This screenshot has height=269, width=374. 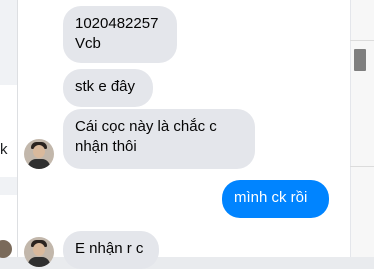 I want to click on scrollbar-track, so click(x=362, y=128).